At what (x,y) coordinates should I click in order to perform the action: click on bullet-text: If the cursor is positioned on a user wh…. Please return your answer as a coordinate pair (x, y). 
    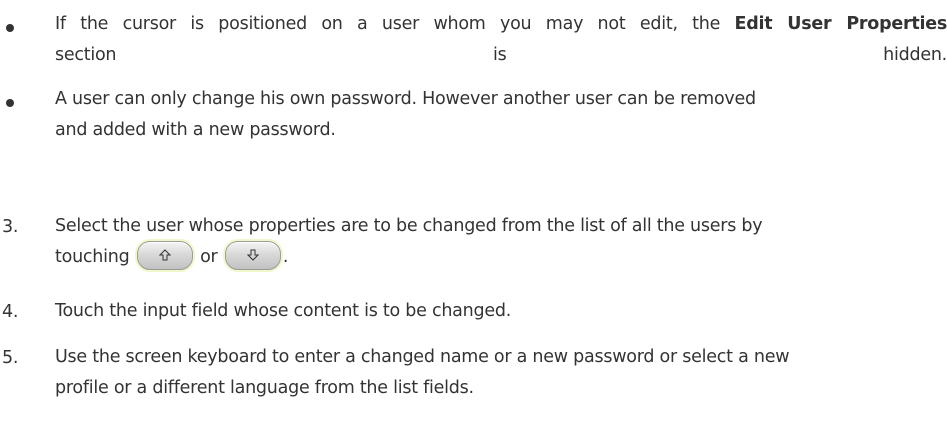
    Looking at the image, I should click on (501, 40).